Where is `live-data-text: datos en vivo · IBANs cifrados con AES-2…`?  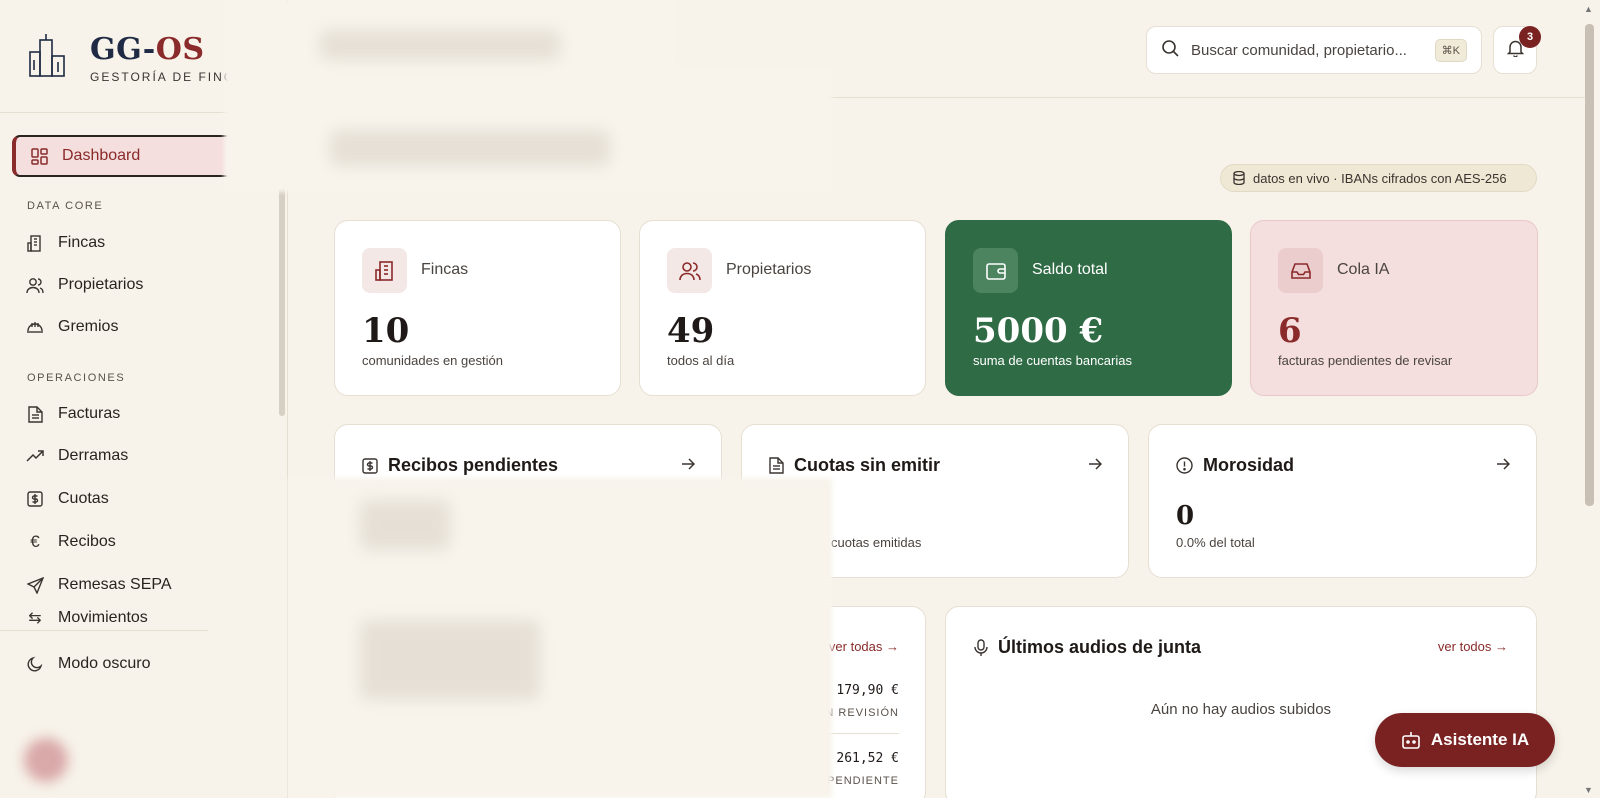
live-data-text: datos en vivo · IBANs cifrados con AES-2… is located at coordinates (1380, 178).